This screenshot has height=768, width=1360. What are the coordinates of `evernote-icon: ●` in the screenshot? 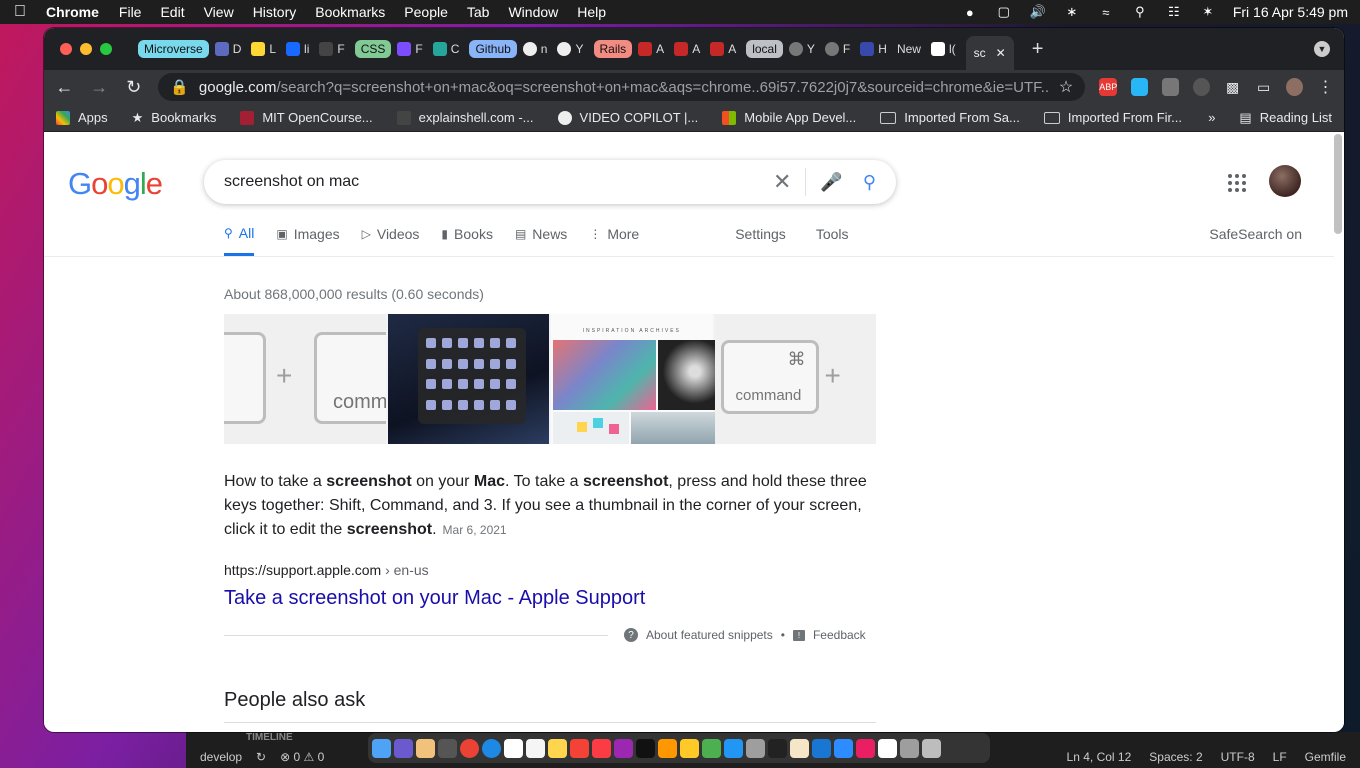 It's located at (970, 12).